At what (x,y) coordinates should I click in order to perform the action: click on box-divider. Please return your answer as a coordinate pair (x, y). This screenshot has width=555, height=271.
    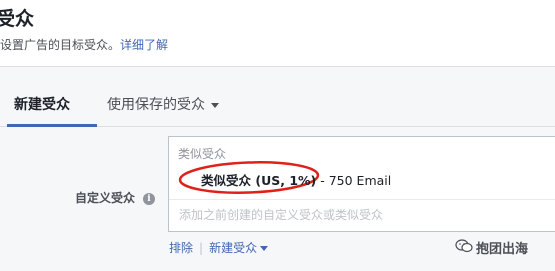
    Looking at the image, I should click on (362, 199).